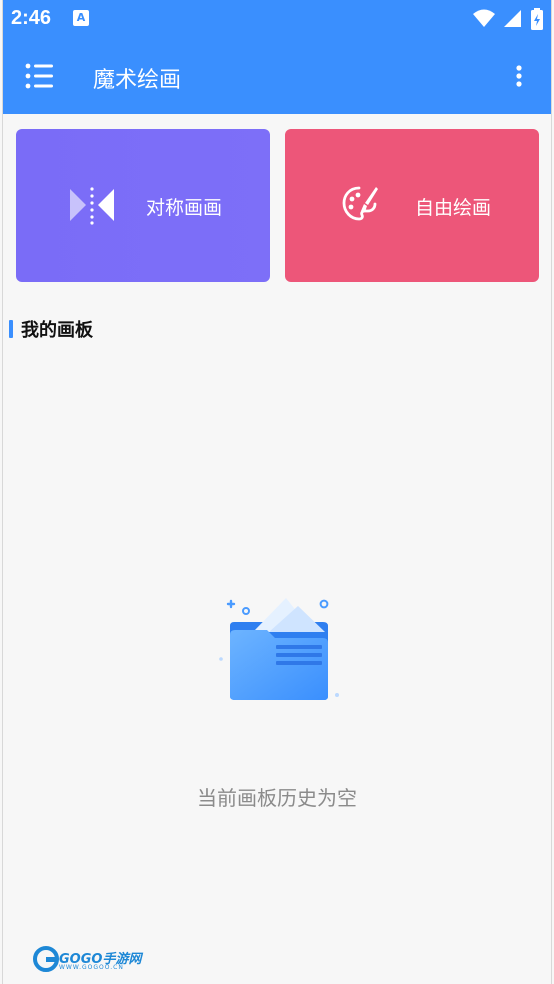 Image resolution: width=554 pixels, height=984 pixels. I want to click on more-vert-icon, so click(519, 77).